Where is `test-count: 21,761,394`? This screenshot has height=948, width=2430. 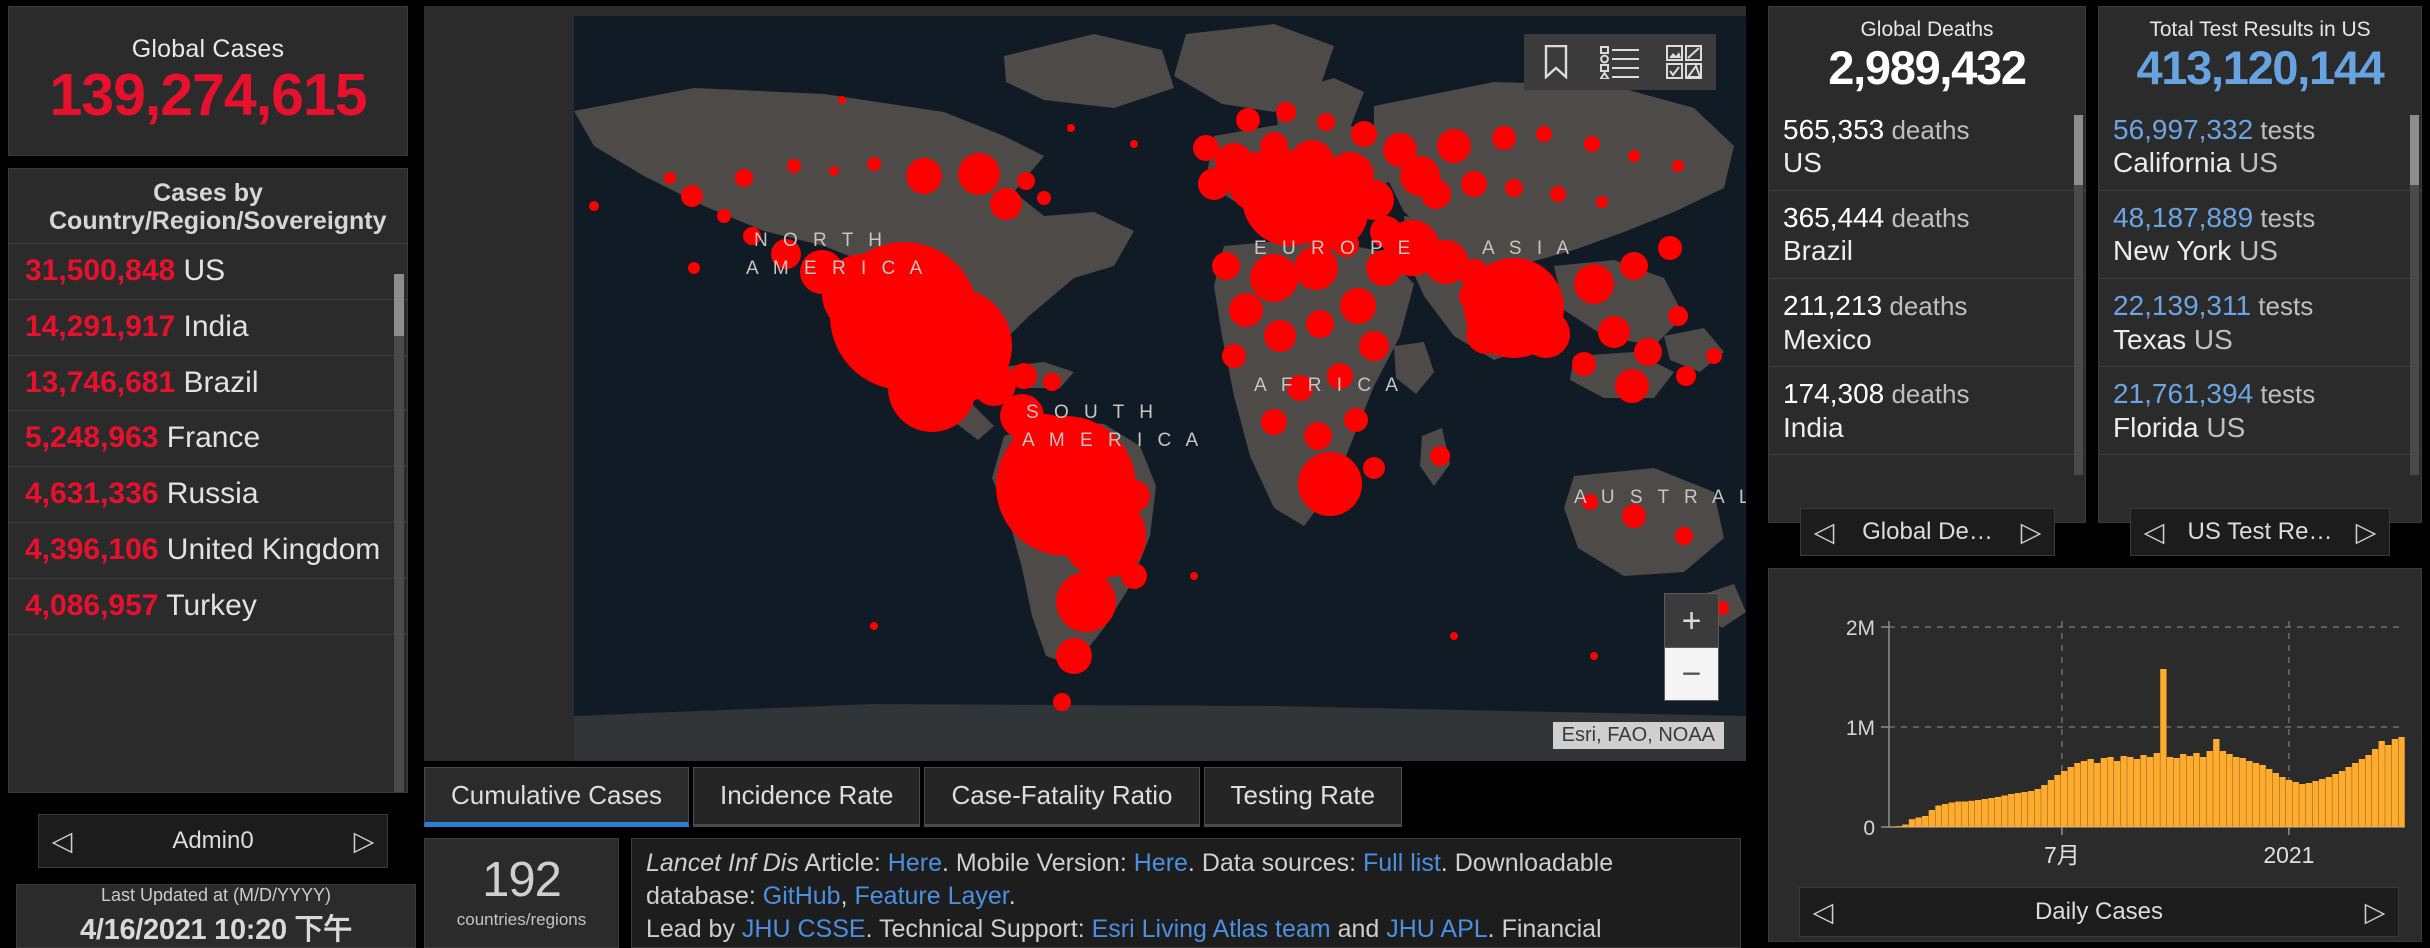
test-count: 21,761,394 is located at coordinates (2183, 394).